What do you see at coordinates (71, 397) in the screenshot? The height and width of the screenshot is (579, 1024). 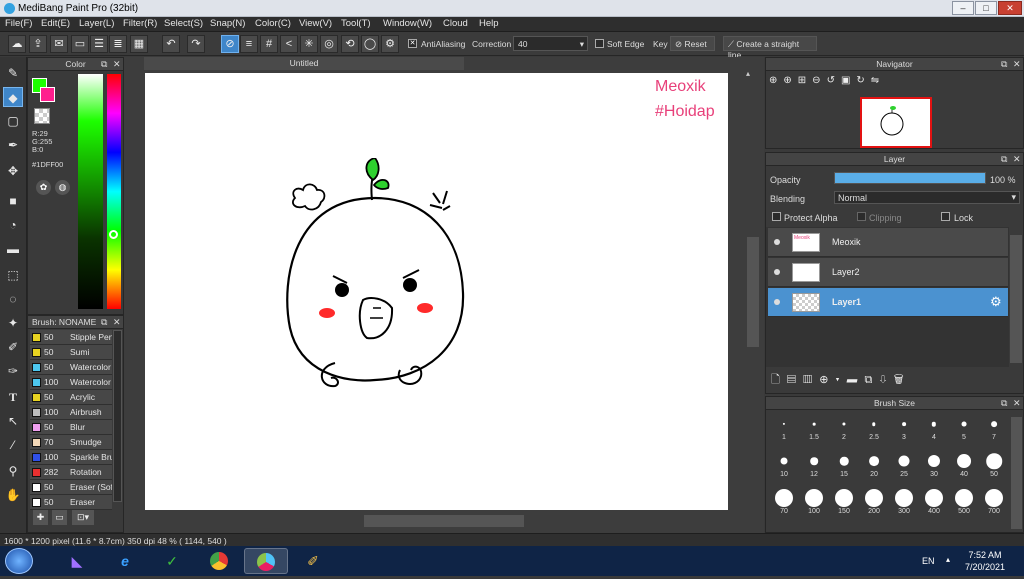 I see `brush-list-item: 50 Acrylic` at bounding box center [71, 397].